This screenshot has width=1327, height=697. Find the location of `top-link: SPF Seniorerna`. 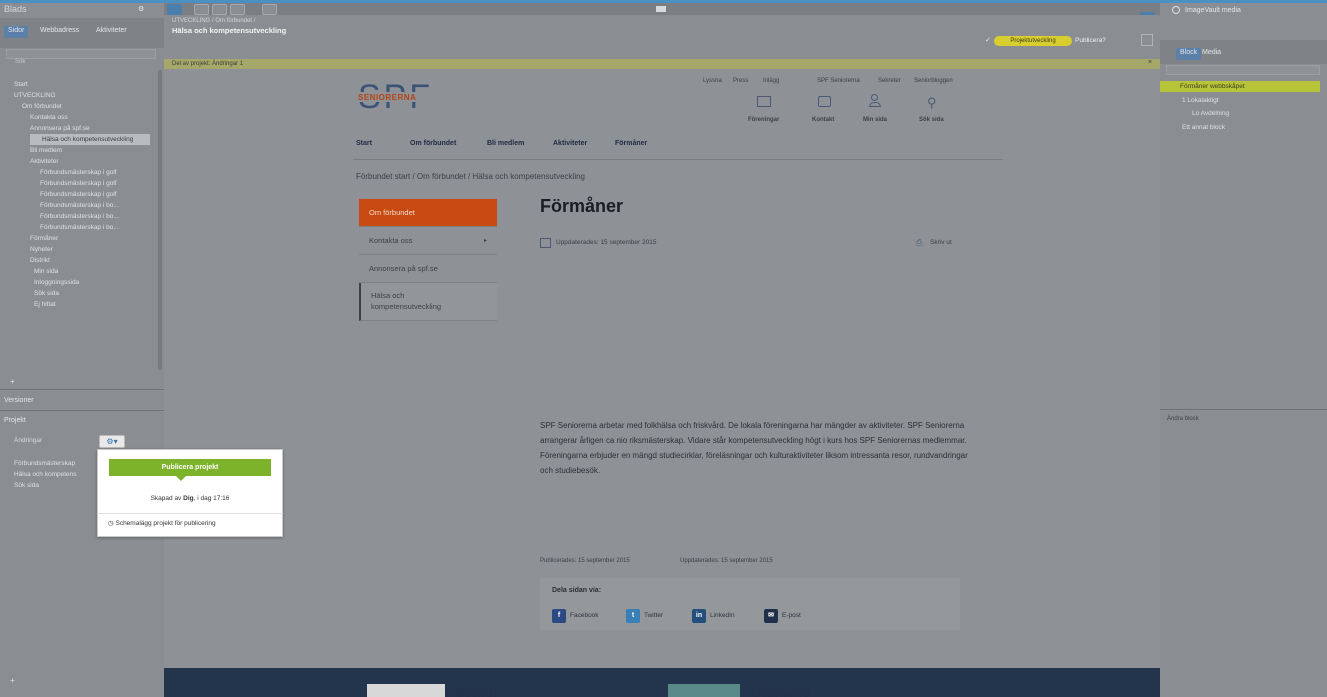

top-link: SPF Seniorerna is located at coordinates (838, 81).